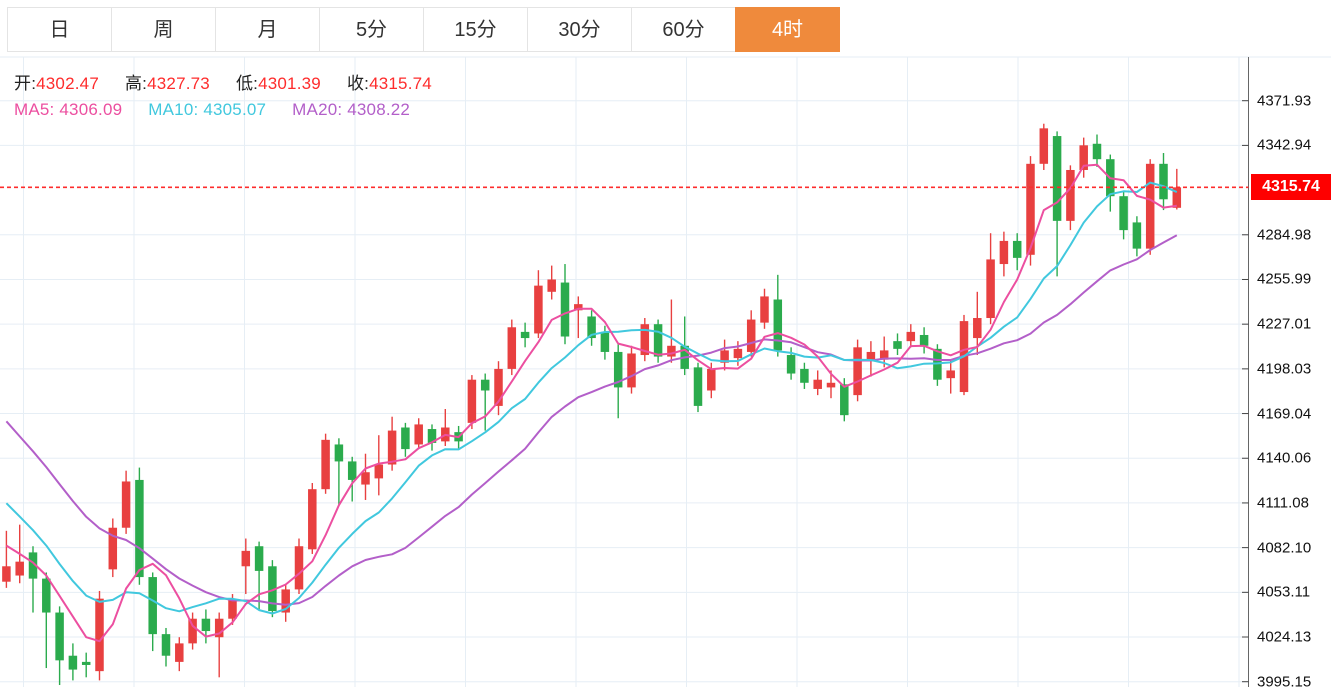 This screenshot has height=690, width=1331. What do you see at coordinates (247, 83) in the screenshot?
I see `ohlc-item-label: 低:` at bounding box center [247, 83].